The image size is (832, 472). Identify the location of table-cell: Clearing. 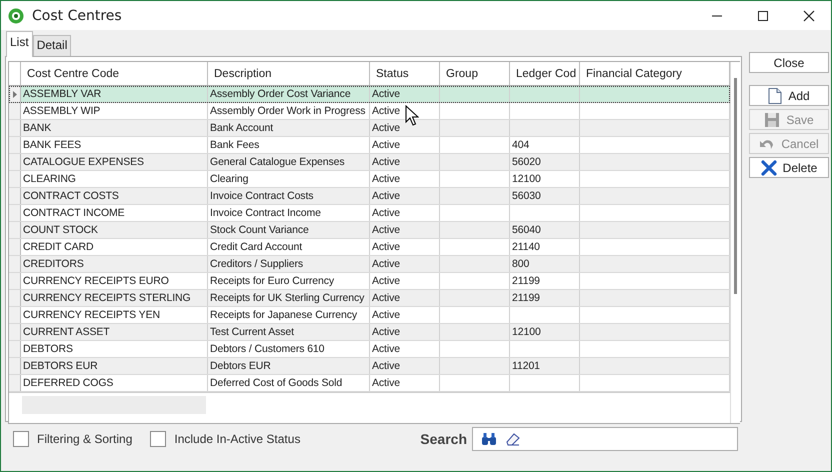
(289, 179).